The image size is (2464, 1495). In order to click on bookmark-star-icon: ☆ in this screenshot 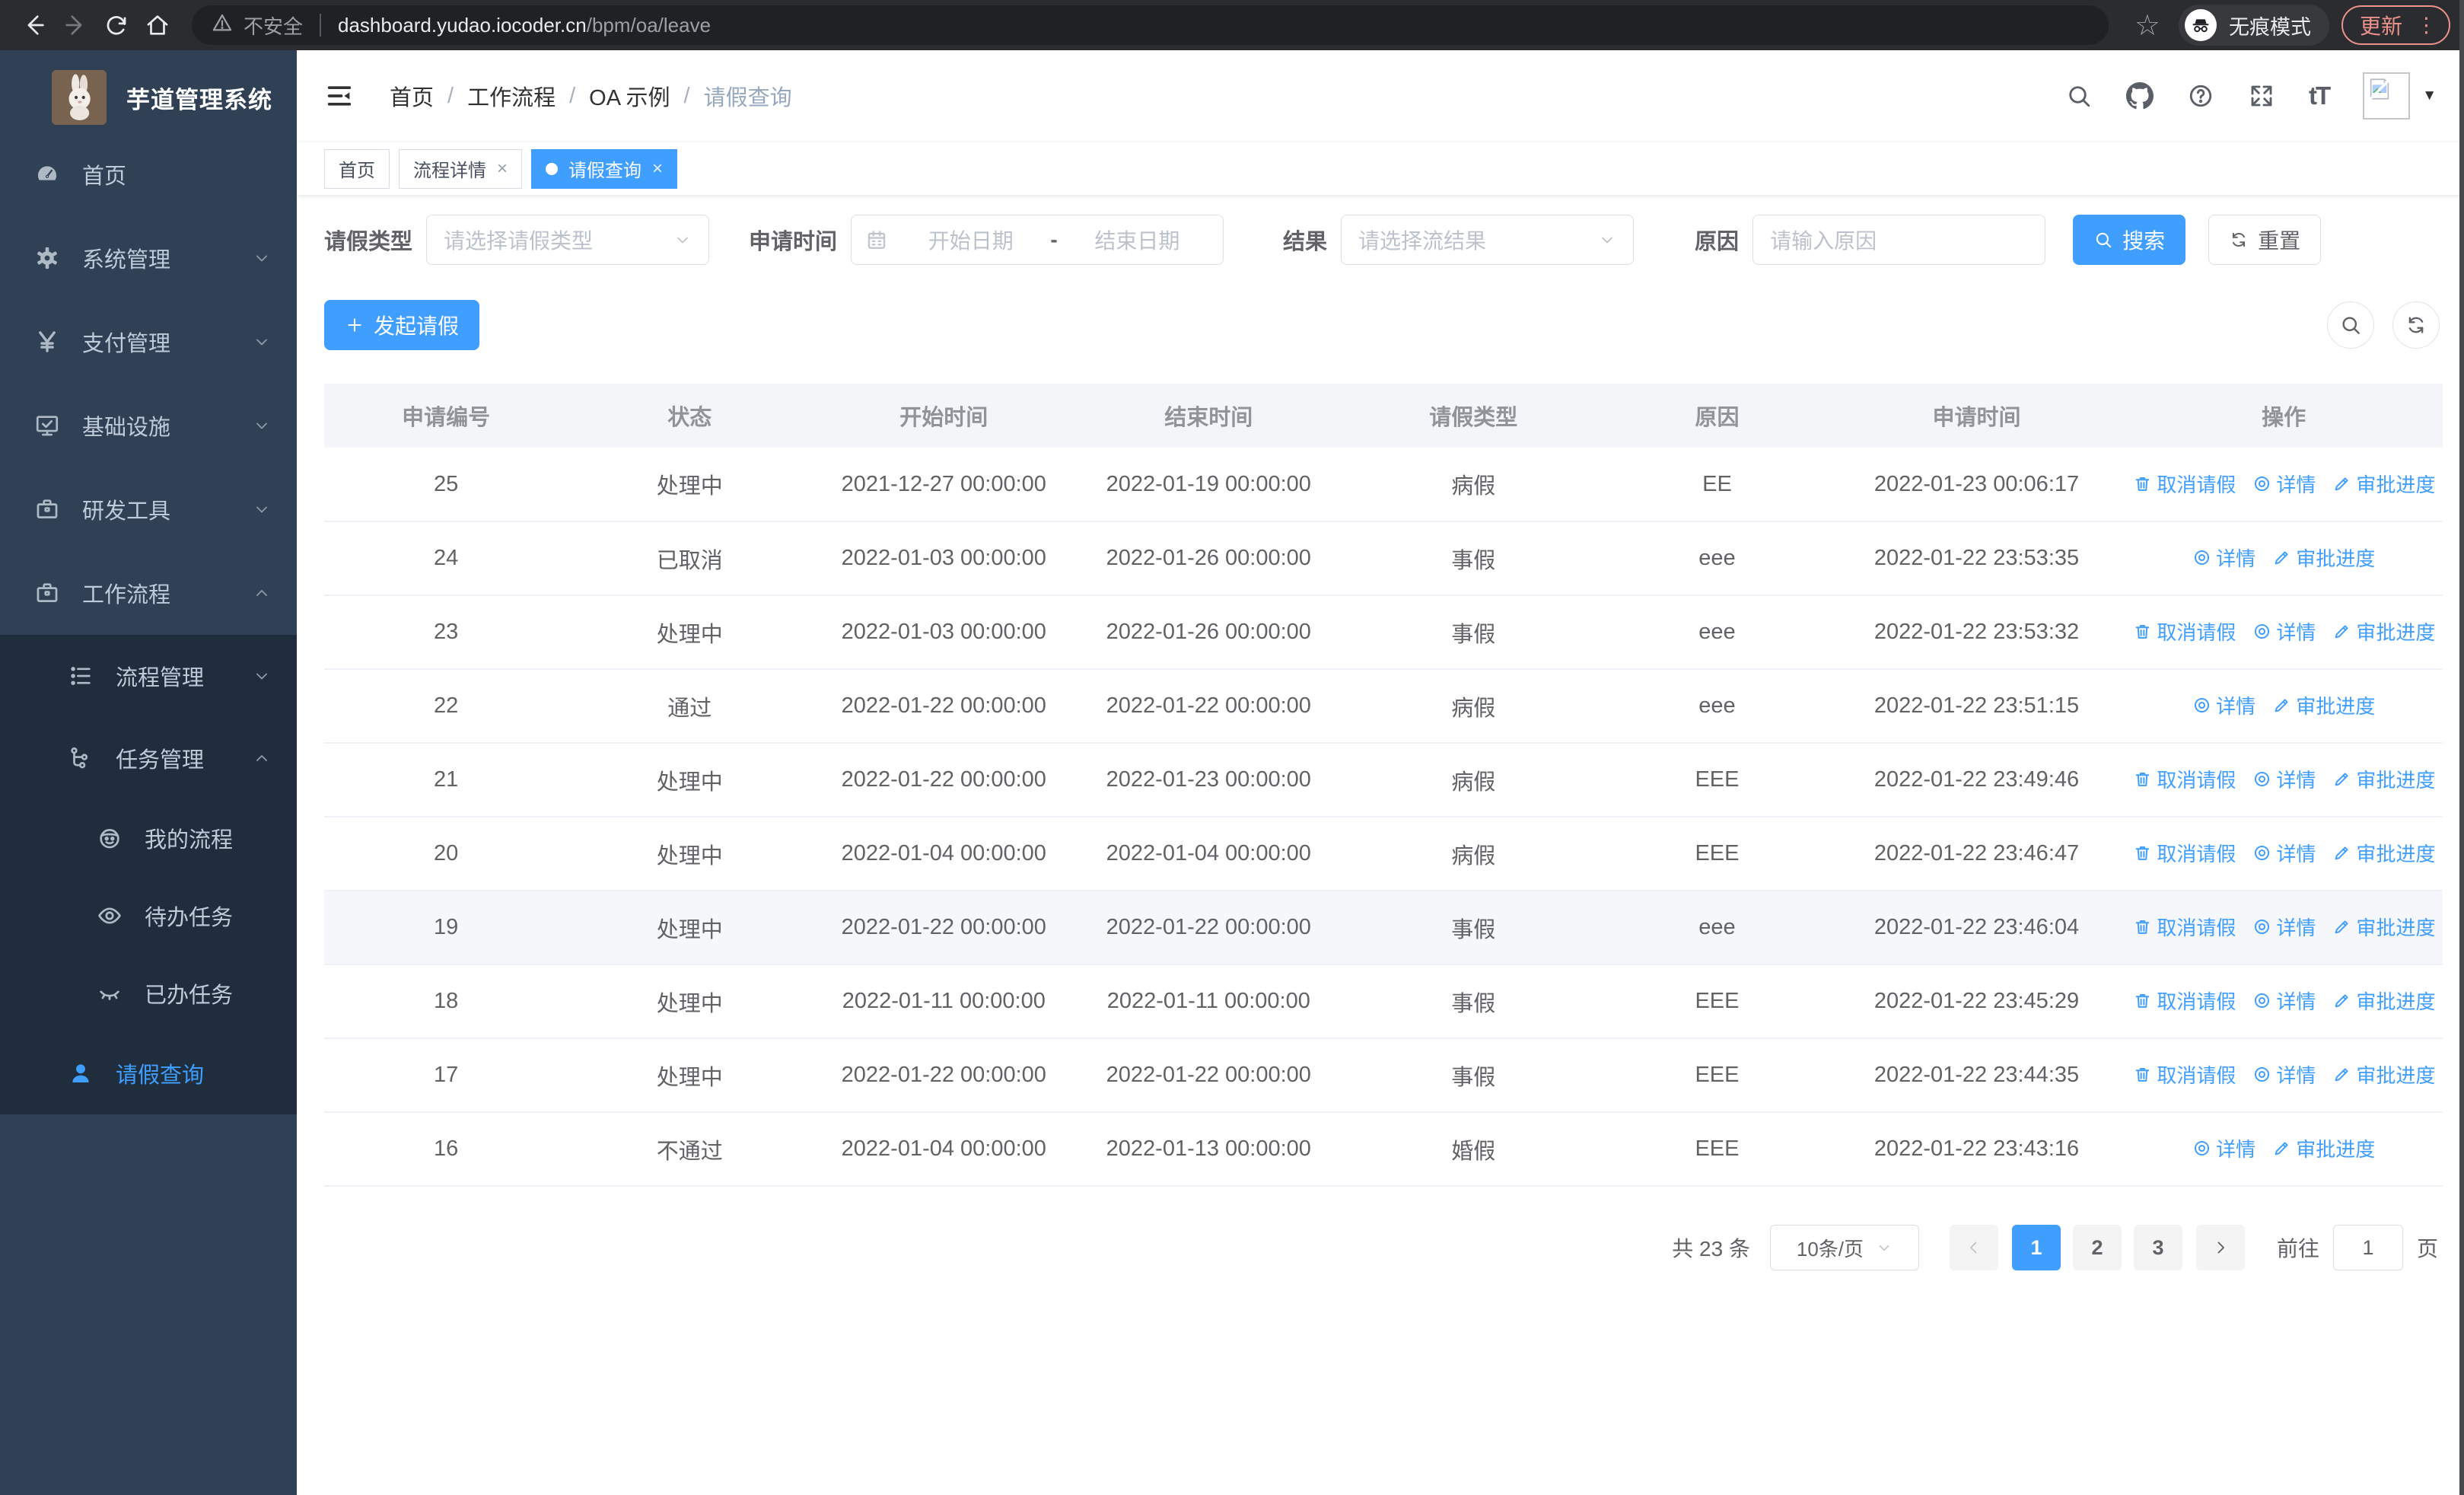, I will do `click(2147, 26)`.